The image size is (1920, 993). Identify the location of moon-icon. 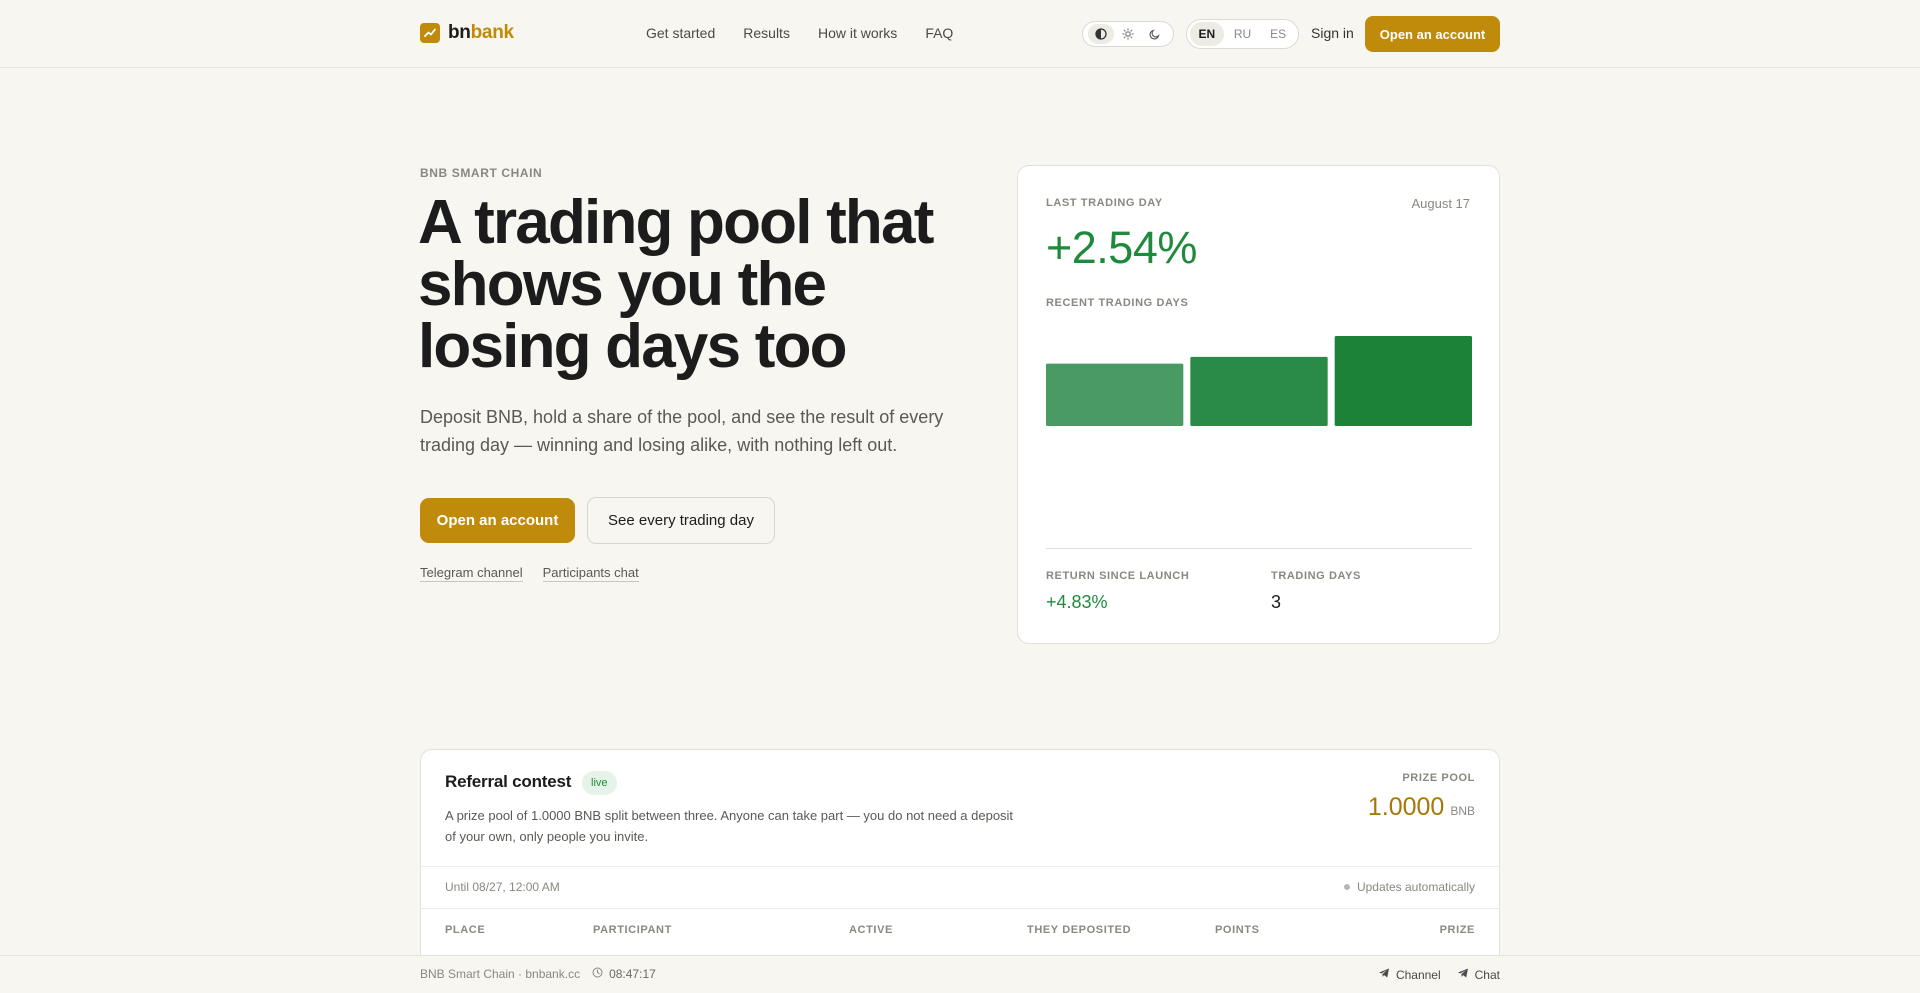
(1155, 34).